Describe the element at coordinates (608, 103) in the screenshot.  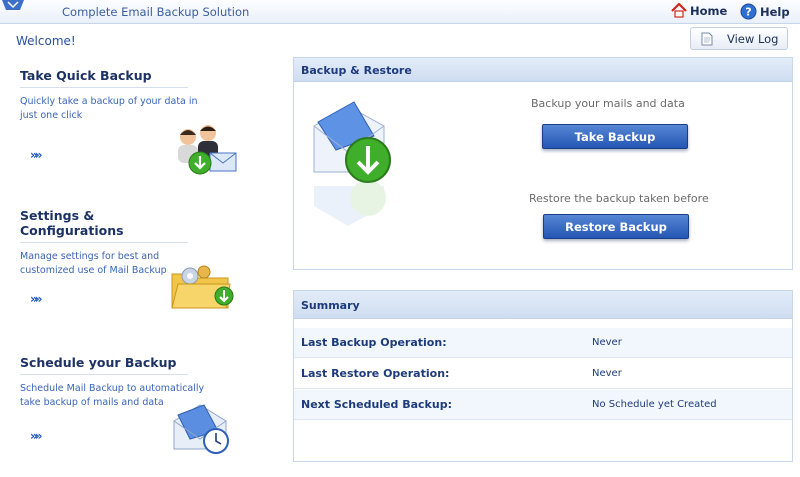
I see `backup-description: Backup your mails and data` at that location.